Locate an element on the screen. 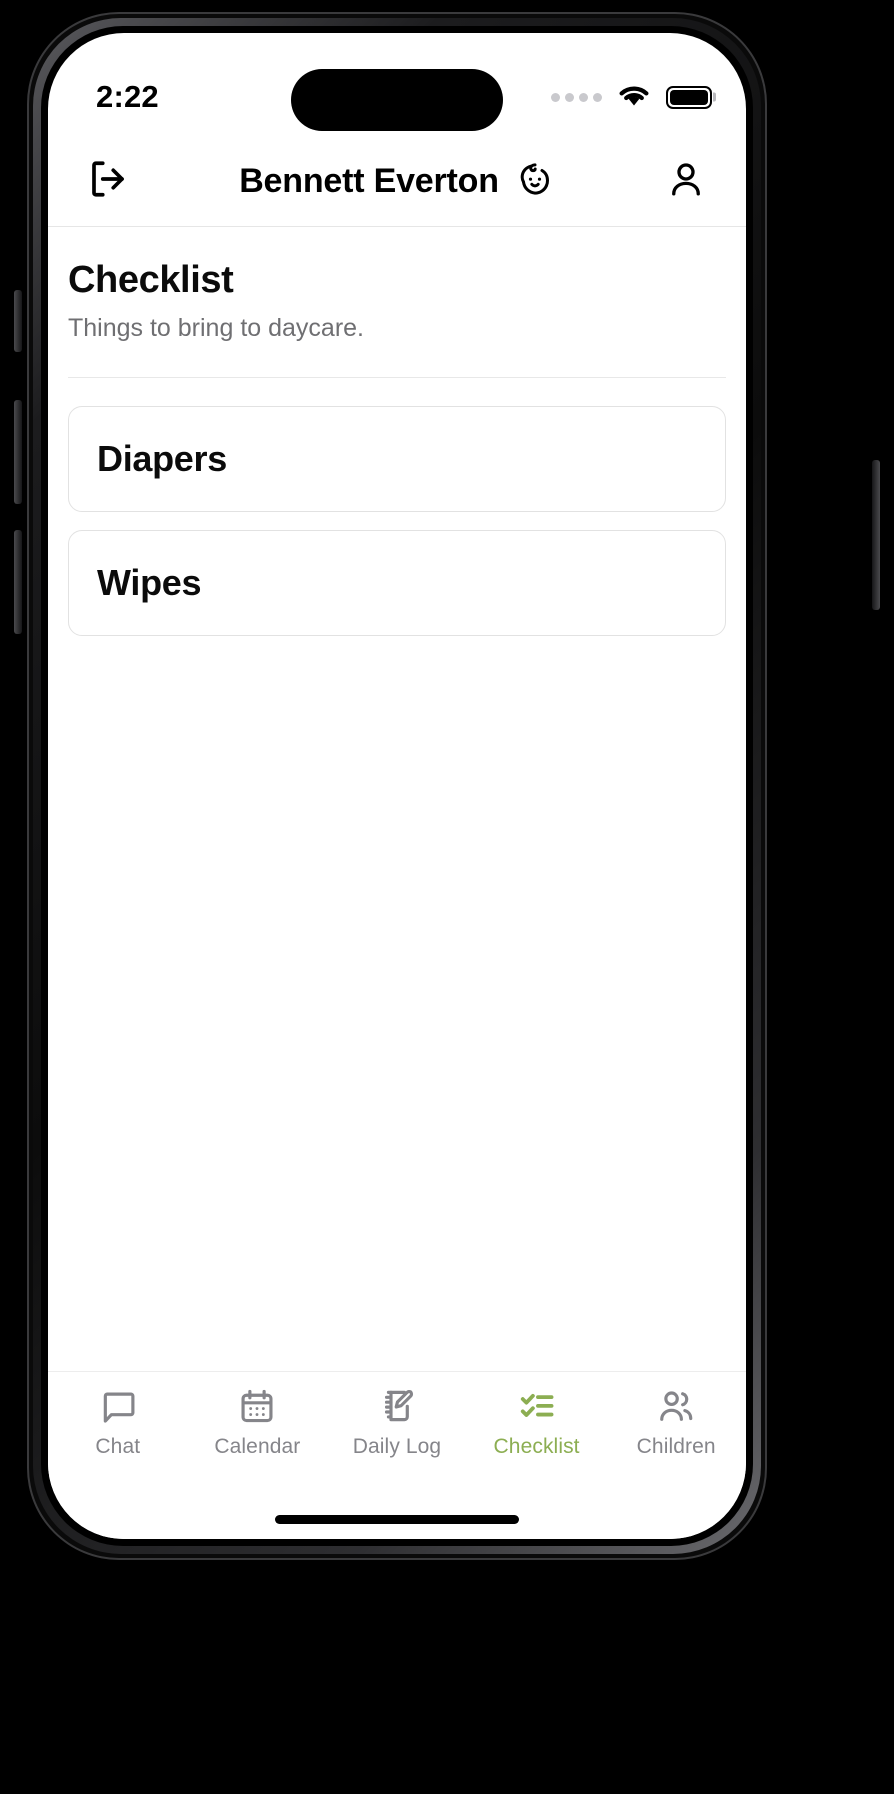 The height and width of the screenshot is (1794, 894). checklist-icon is located at coordinates (537, 1406).